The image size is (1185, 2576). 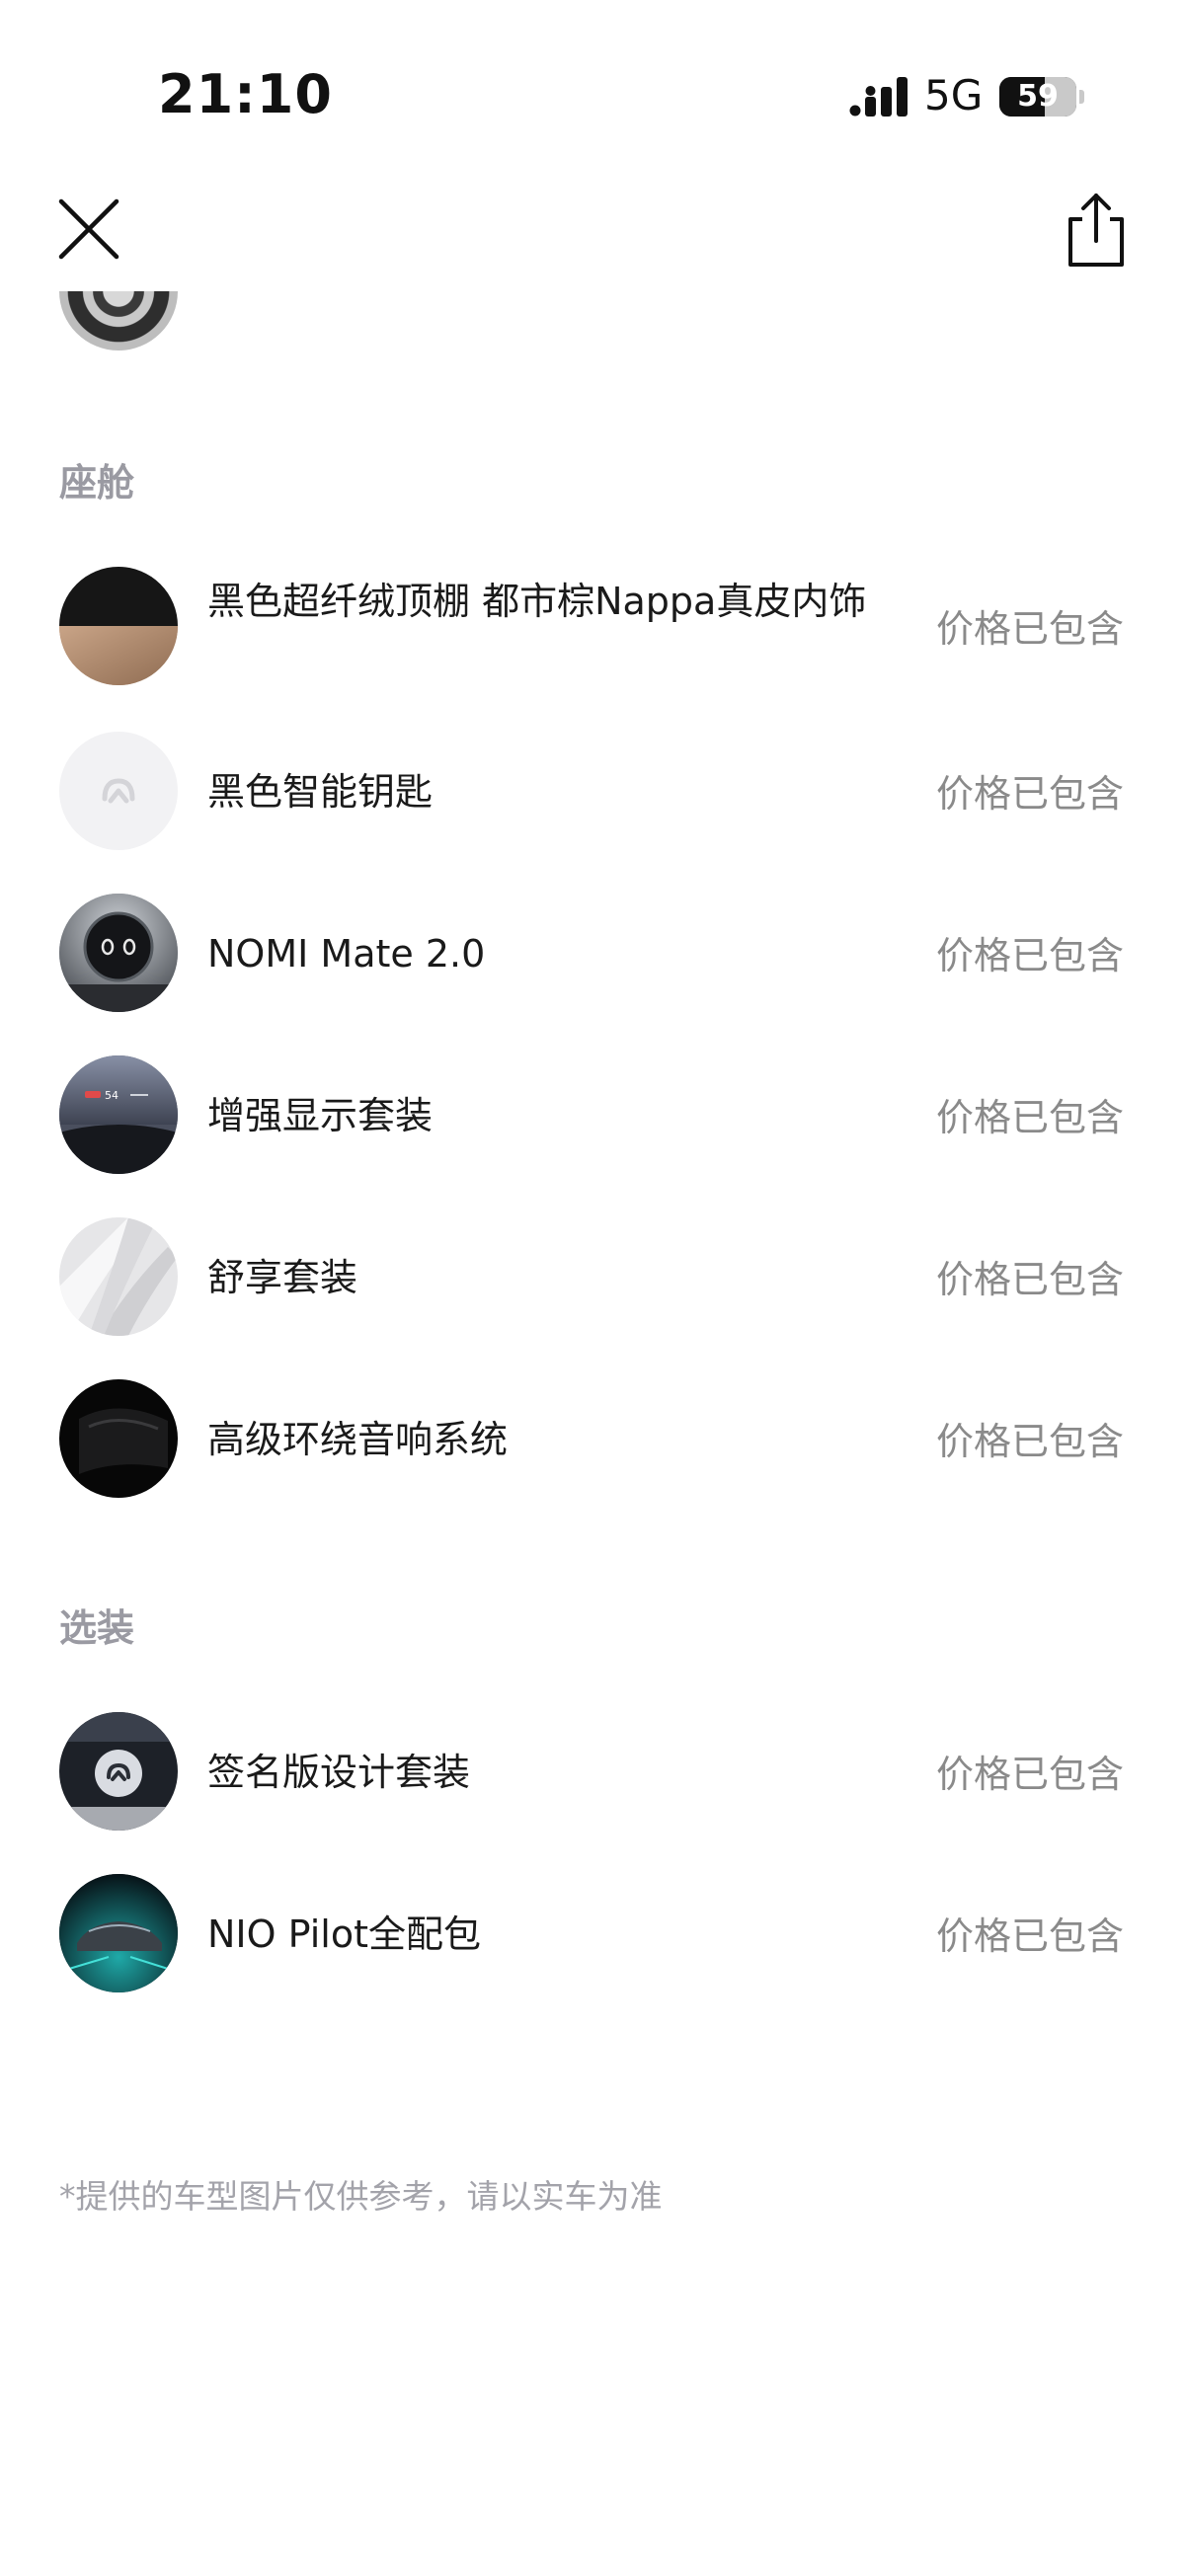 I want to click on wheel-icon, so click(x=119, y=321).